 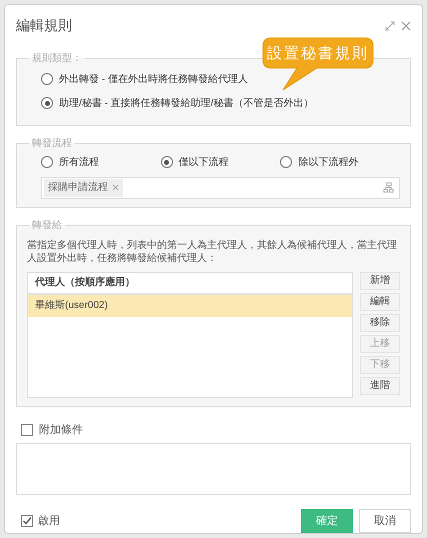 What do you see at coordinates (406, 25) in the screenshot?
I see `close-icon` at bounding box center [406, 25].